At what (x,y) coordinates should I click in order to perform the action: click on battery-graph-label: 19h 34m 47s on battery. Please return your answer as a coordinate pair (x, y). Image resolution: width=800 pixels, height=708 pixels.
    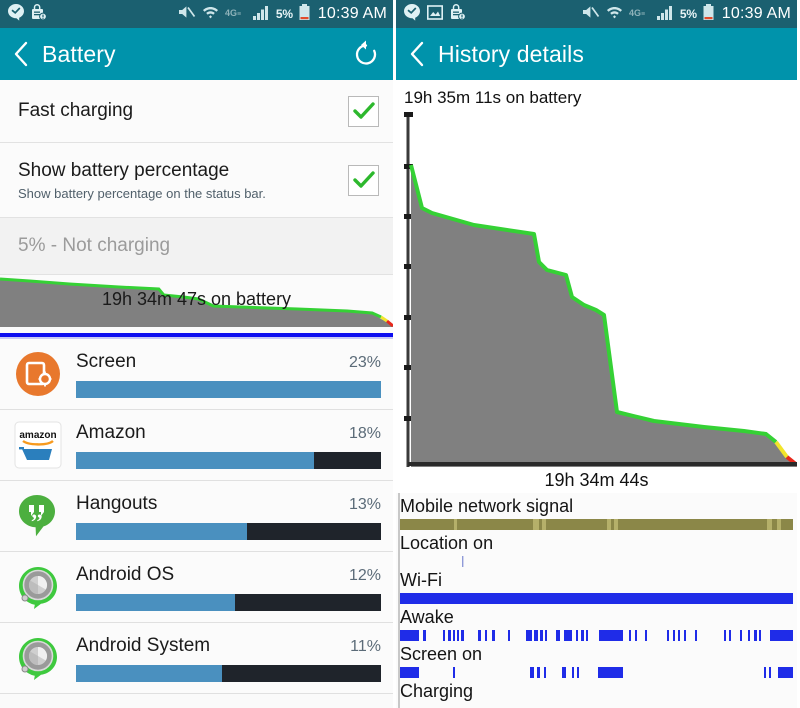
    Looking at the image, I should click on (196, 299).